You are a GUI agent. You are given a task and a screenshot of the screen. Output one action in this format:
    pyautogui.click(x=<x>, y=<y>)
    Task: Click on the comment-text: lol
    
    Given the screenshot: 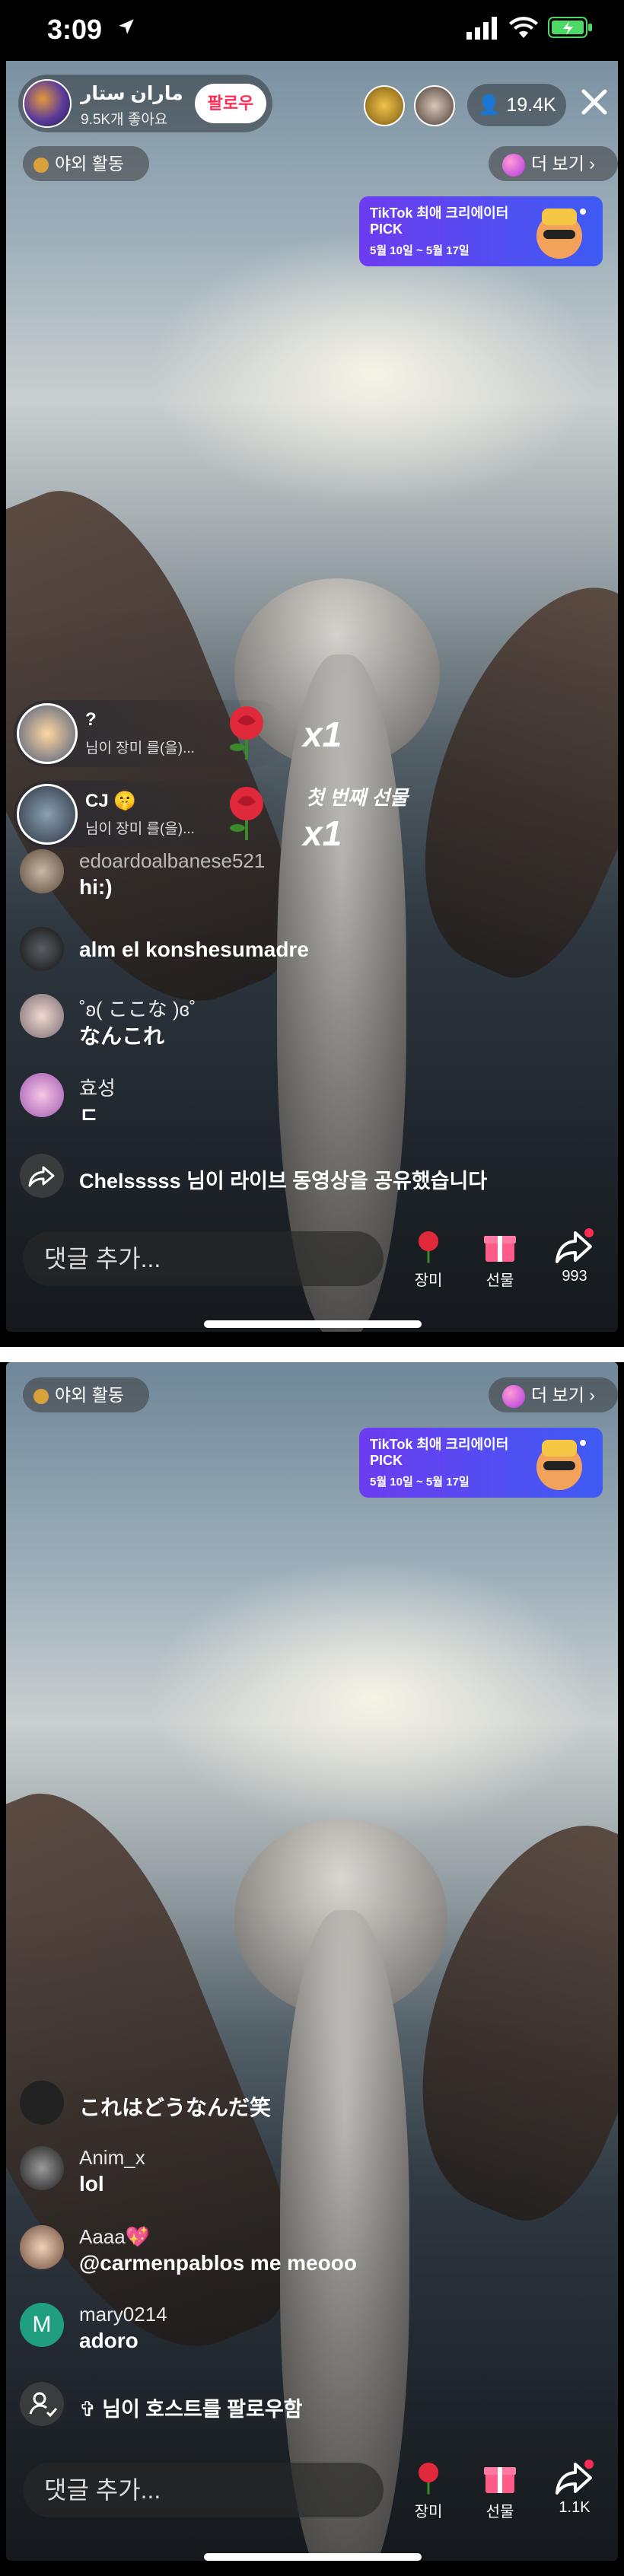 What is the action you would take?
    pyautogui.click(x=91, y=2183)
    